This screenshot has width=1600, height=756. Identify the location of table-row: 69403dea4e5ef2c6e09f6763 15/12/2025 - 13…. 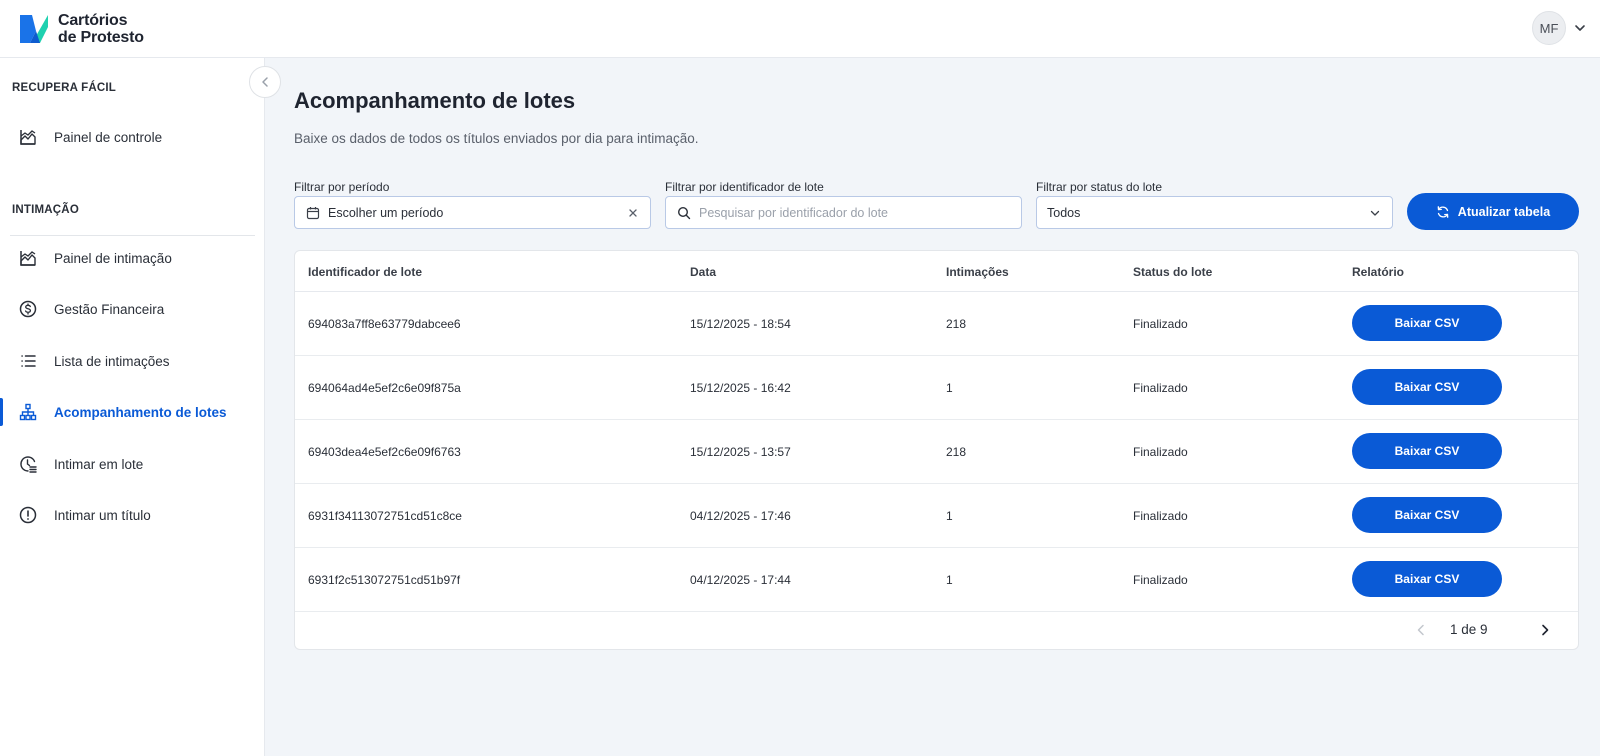
(936, 452).